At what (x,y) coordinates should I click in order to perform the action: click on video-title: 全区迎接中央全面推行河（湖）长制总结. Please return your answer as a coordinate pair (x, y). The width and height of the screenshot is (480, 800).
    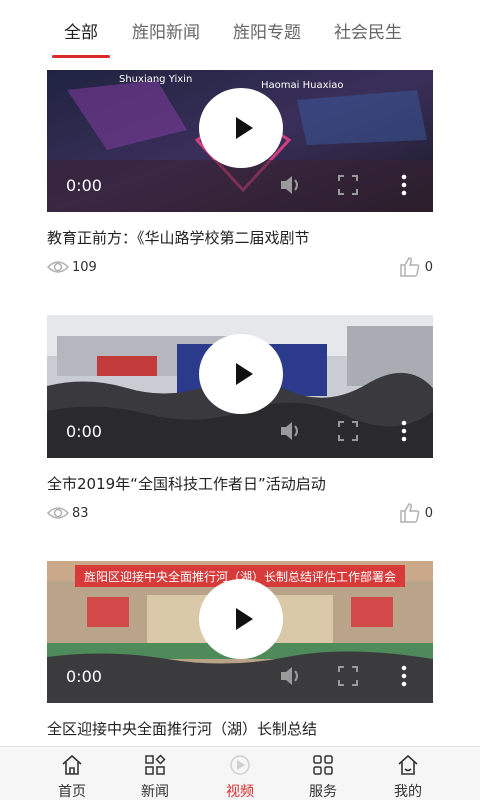
    Looking at the image, I should click on (182, 728).